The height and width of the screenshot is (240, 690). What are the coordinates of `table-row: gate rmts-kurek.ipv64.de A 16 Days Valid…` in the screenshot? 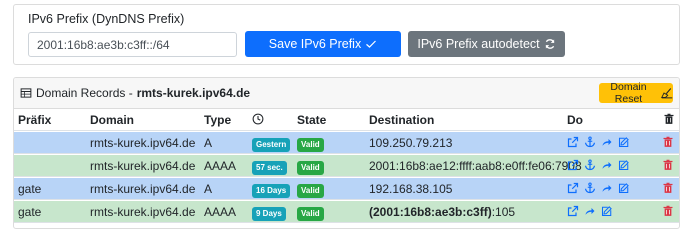 It's located at (346, 189).